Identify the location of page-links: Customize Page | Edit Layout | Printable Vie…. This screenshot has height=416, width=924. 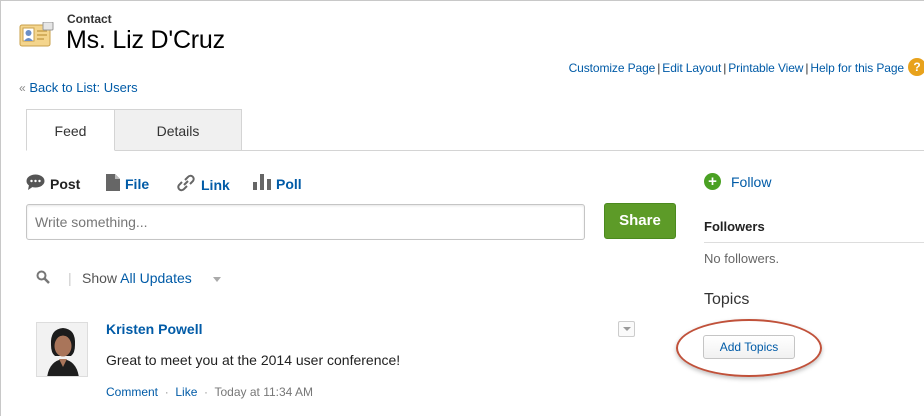
(736, 68).